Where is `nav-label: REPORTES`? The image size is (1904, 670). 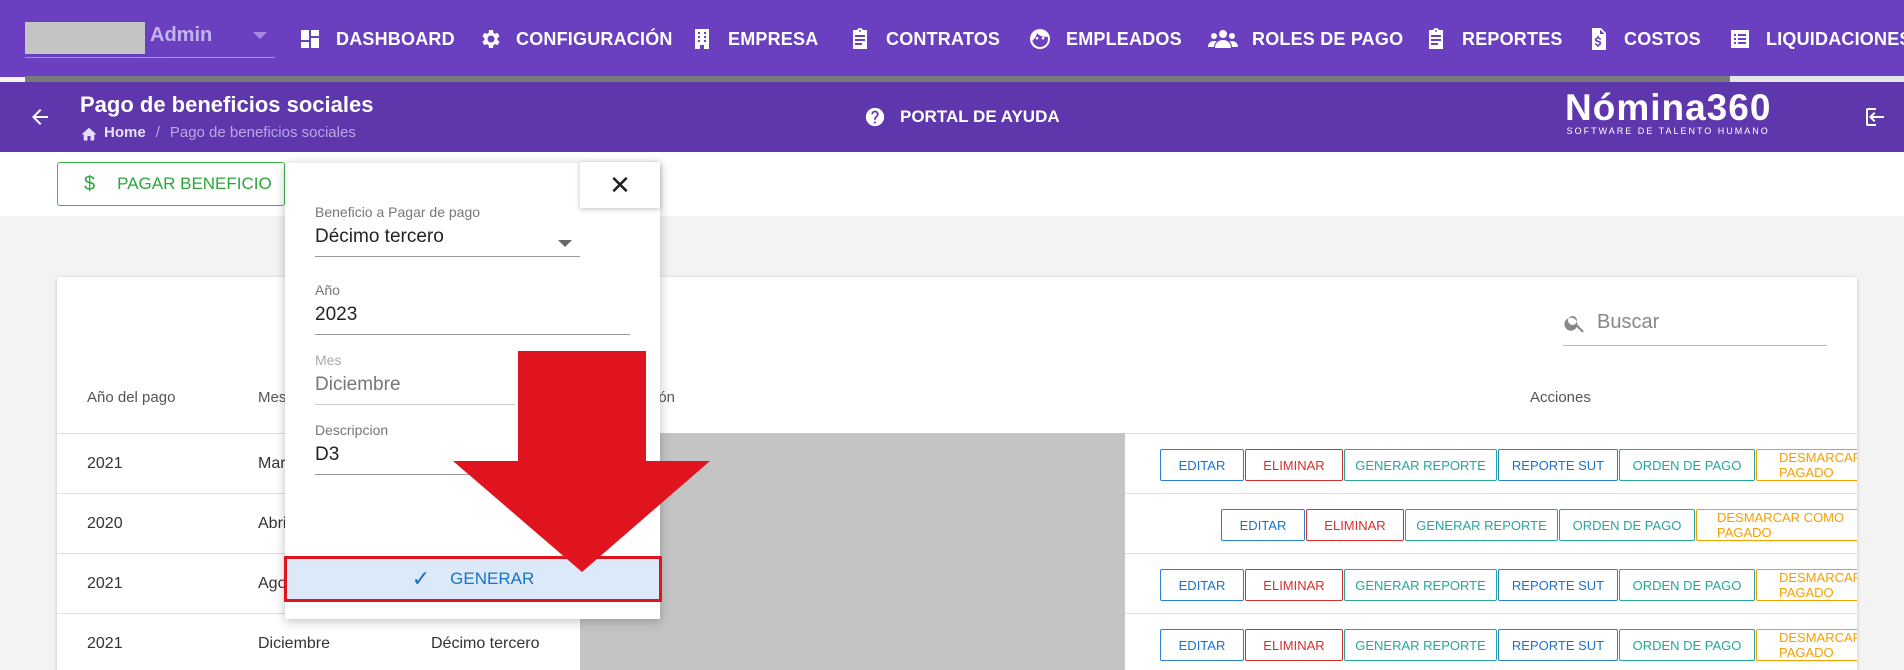 nav-label: REPORTES is located at coordinates (1512, 38).